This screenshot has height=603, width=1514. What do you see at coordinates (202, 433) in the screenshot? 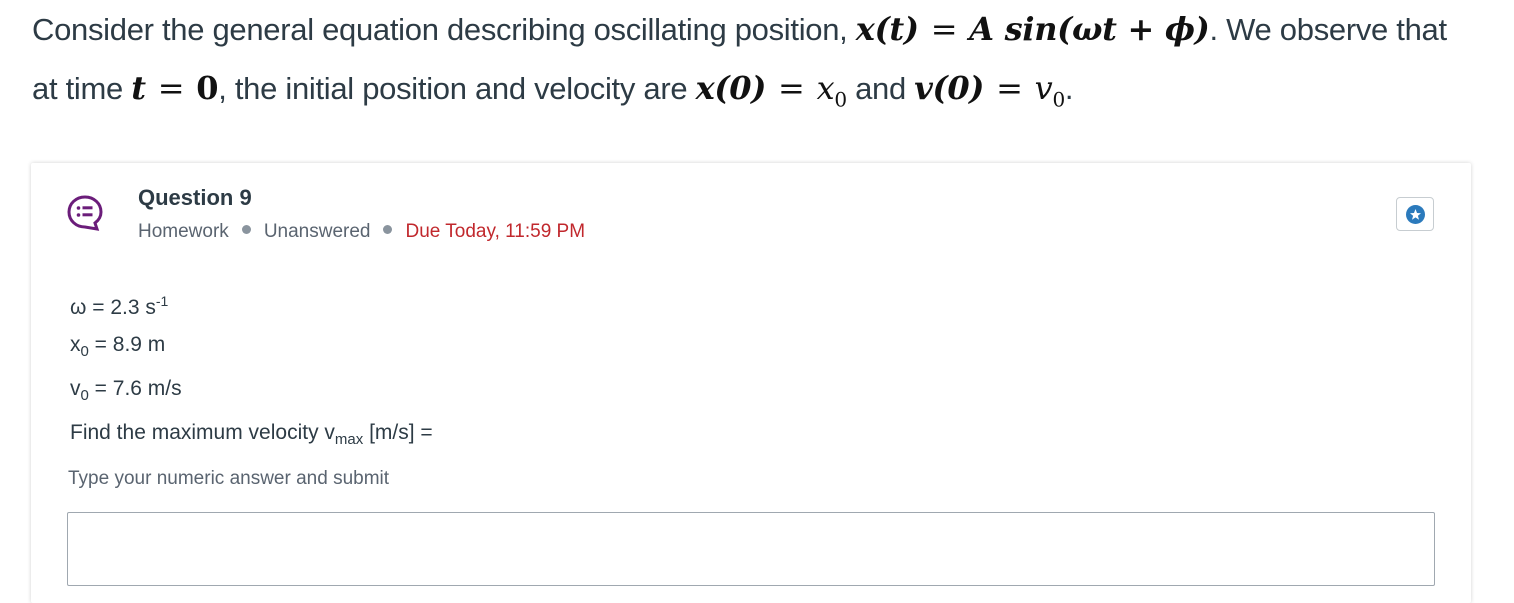
I see `prompt-text: Find the maximum velocity v` at bounding box center [202, 433].